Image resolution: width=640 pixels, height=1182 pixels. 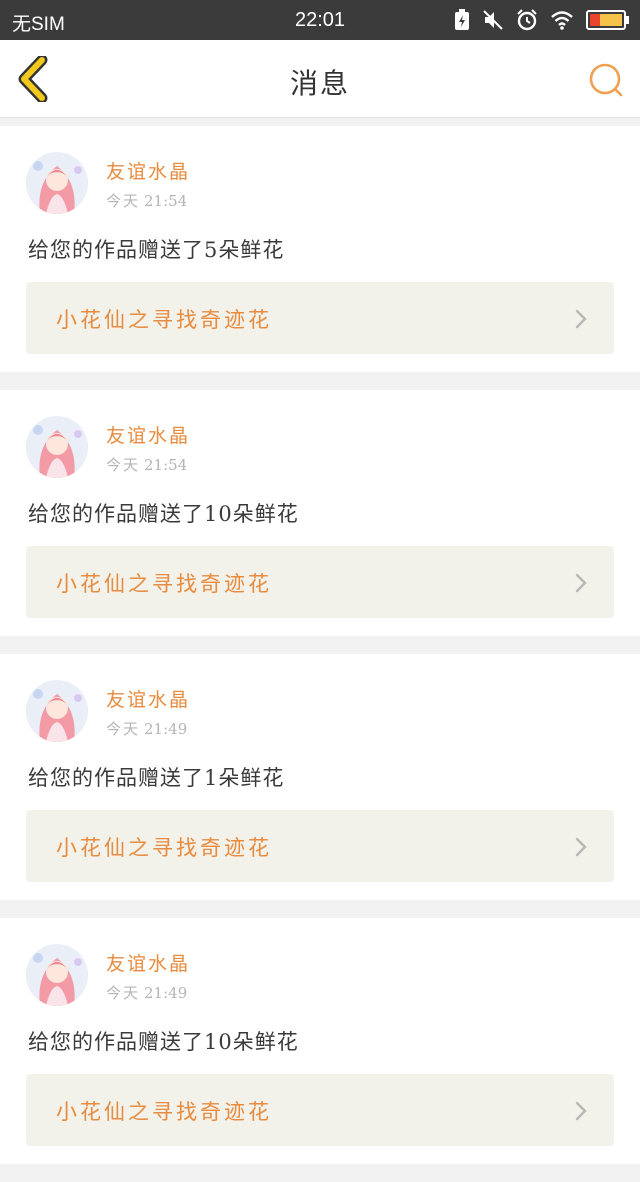 What do you see at coordinates (319, 83) in the screenshot?
I see `page-title: 消息` at bounding box center [319, 83].